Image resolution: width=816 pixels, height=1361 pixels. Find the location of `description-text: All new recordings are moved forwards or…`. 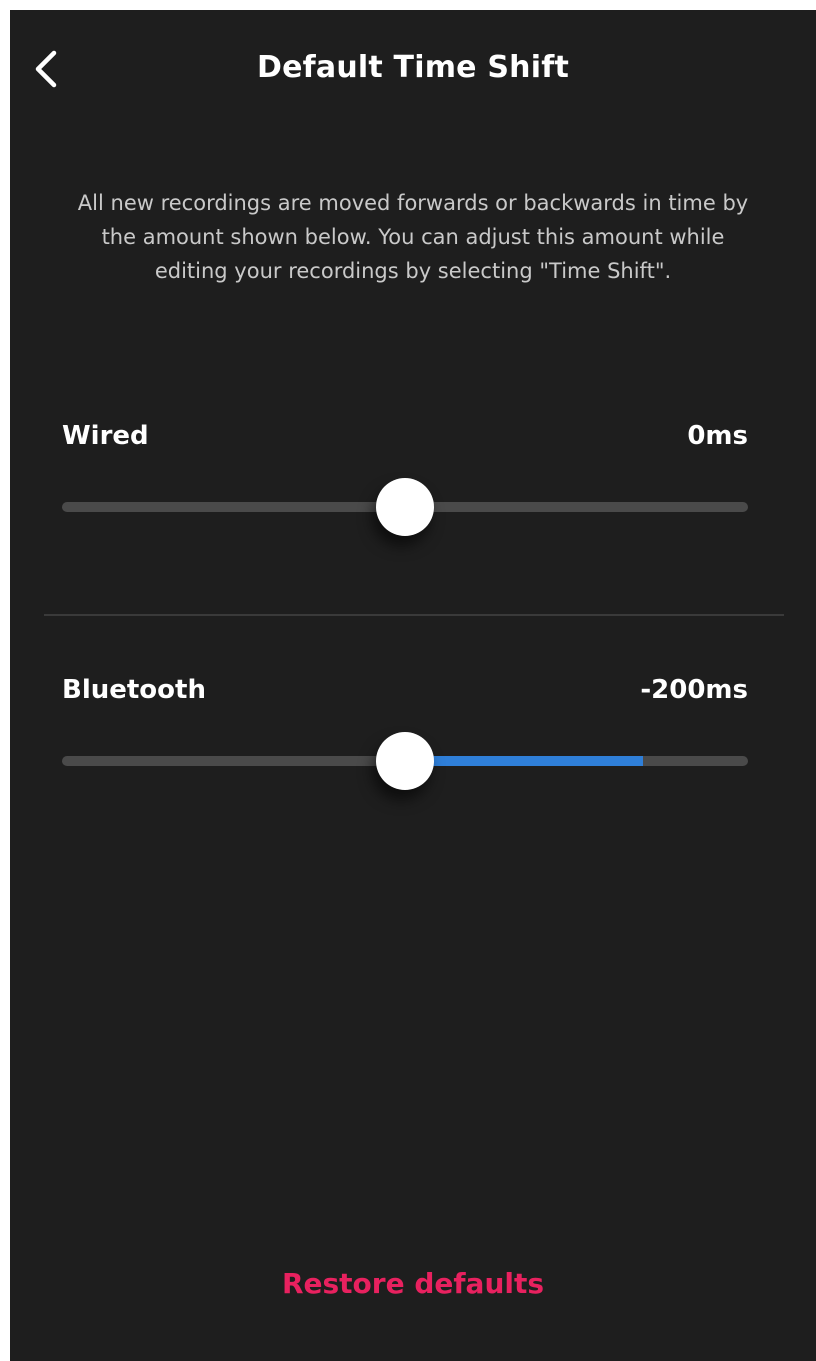

description-text: All new recordings are moved forwards or… is located at coordinates (413, 237).